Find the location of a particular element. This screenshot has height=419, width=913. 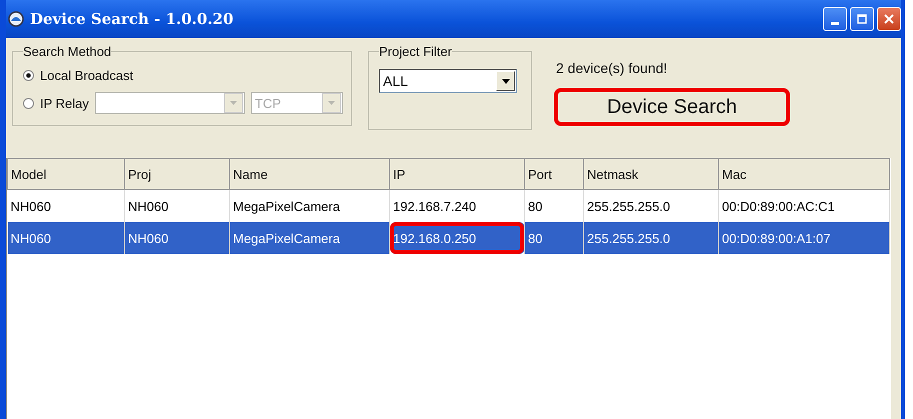

window-title: Device Search - 1.0.0.20 is located at coordinates (132, 19).